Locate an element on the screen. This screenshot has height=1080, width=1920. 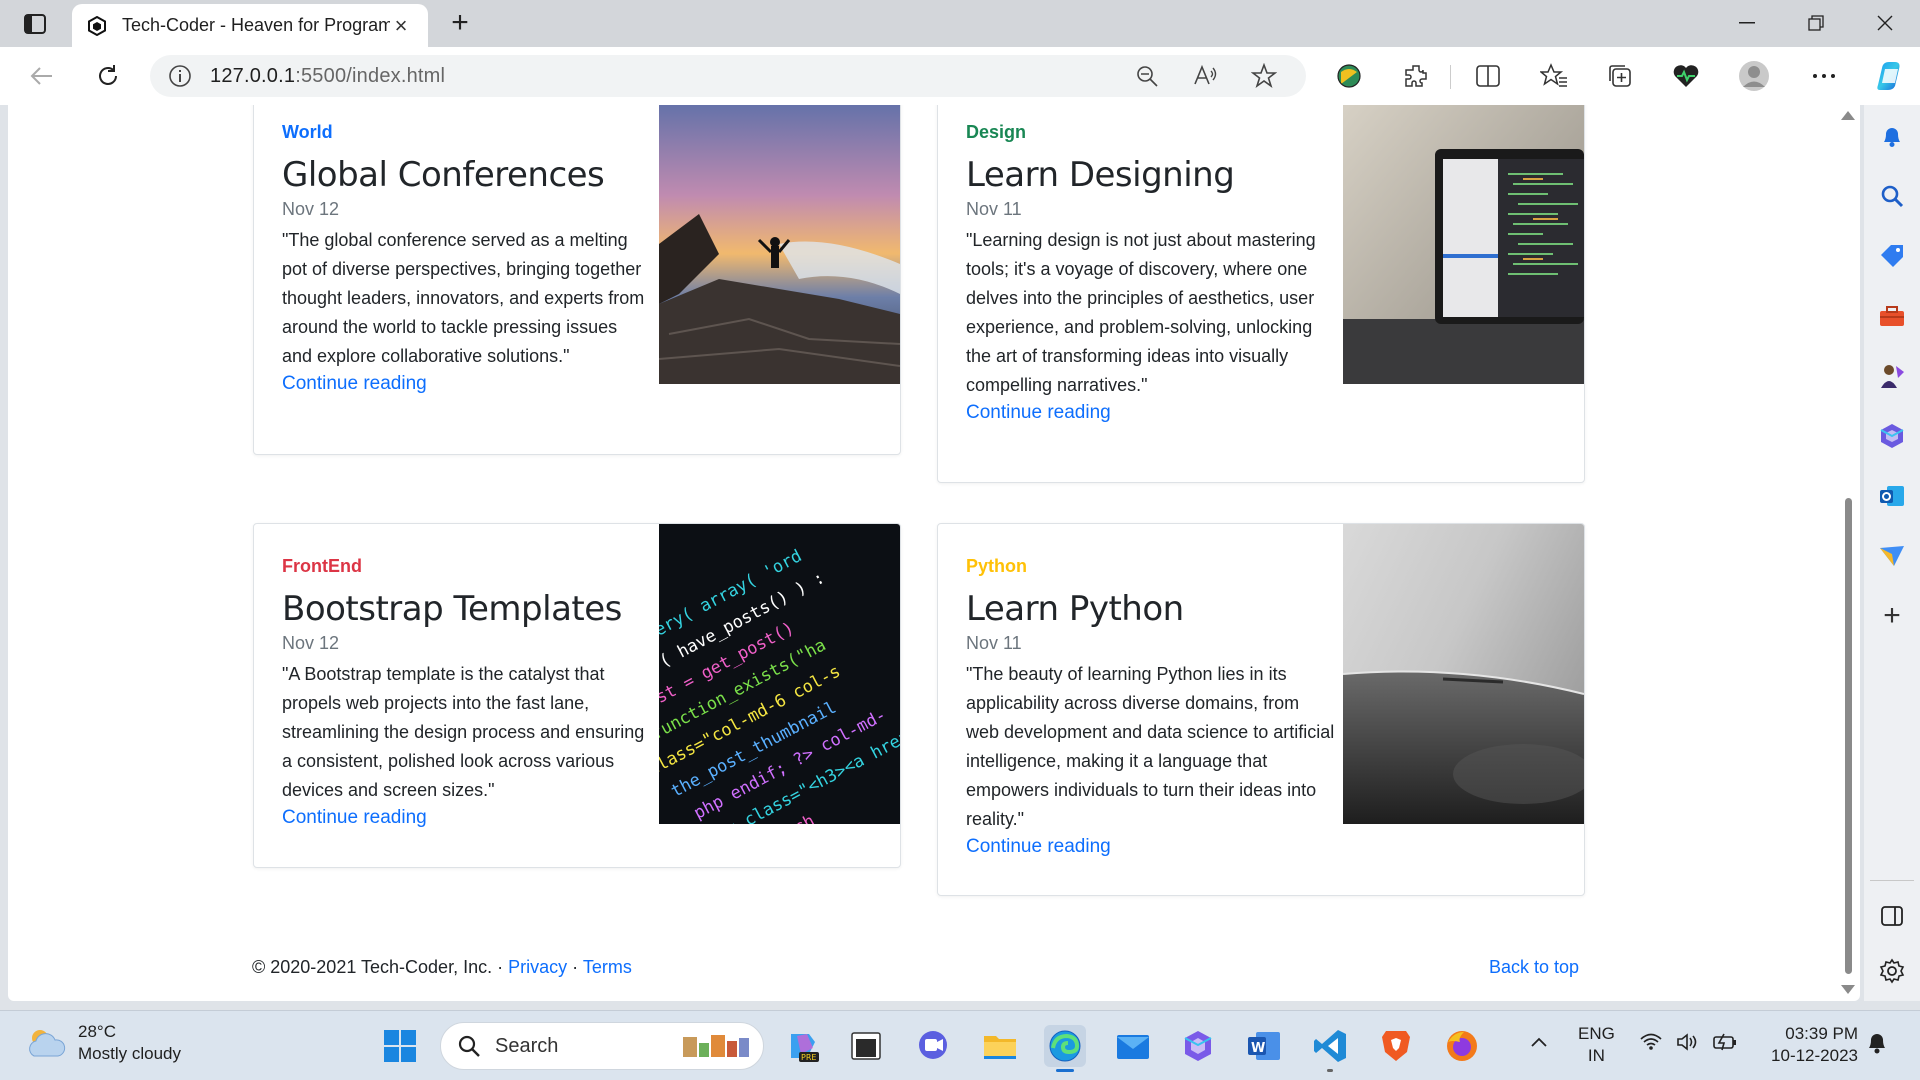
tab-title: Tech-Coder - Heaven for Programmers is located at coordinates (256, 25).